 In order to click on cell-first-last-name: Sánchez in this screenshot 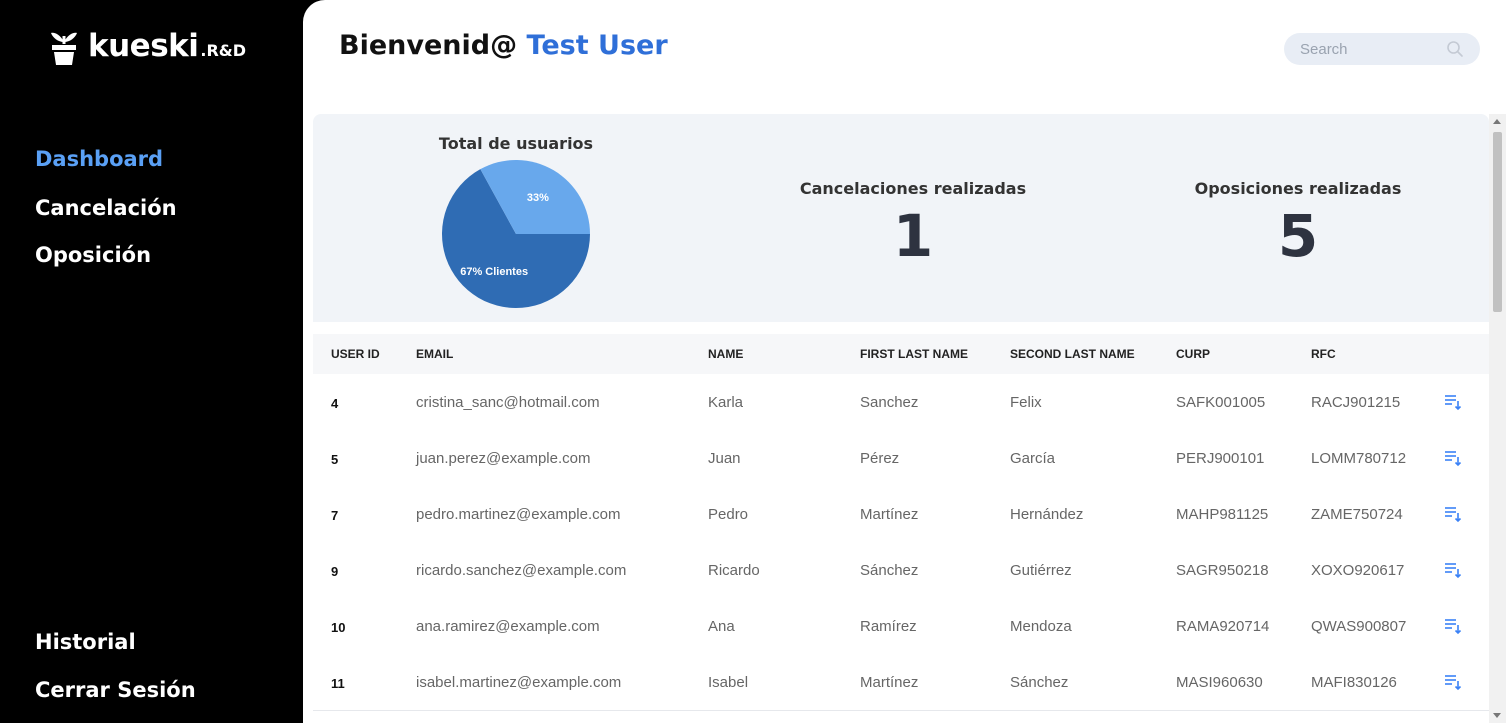, I will do `click(889, 570)`.